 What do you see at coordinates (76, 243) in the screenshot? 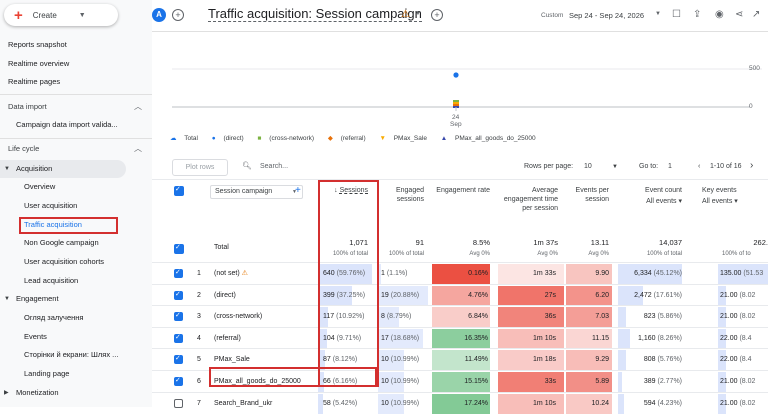
I see `nav-non-google-campaign: Non Google campaign` at bounding box center [76, 243].